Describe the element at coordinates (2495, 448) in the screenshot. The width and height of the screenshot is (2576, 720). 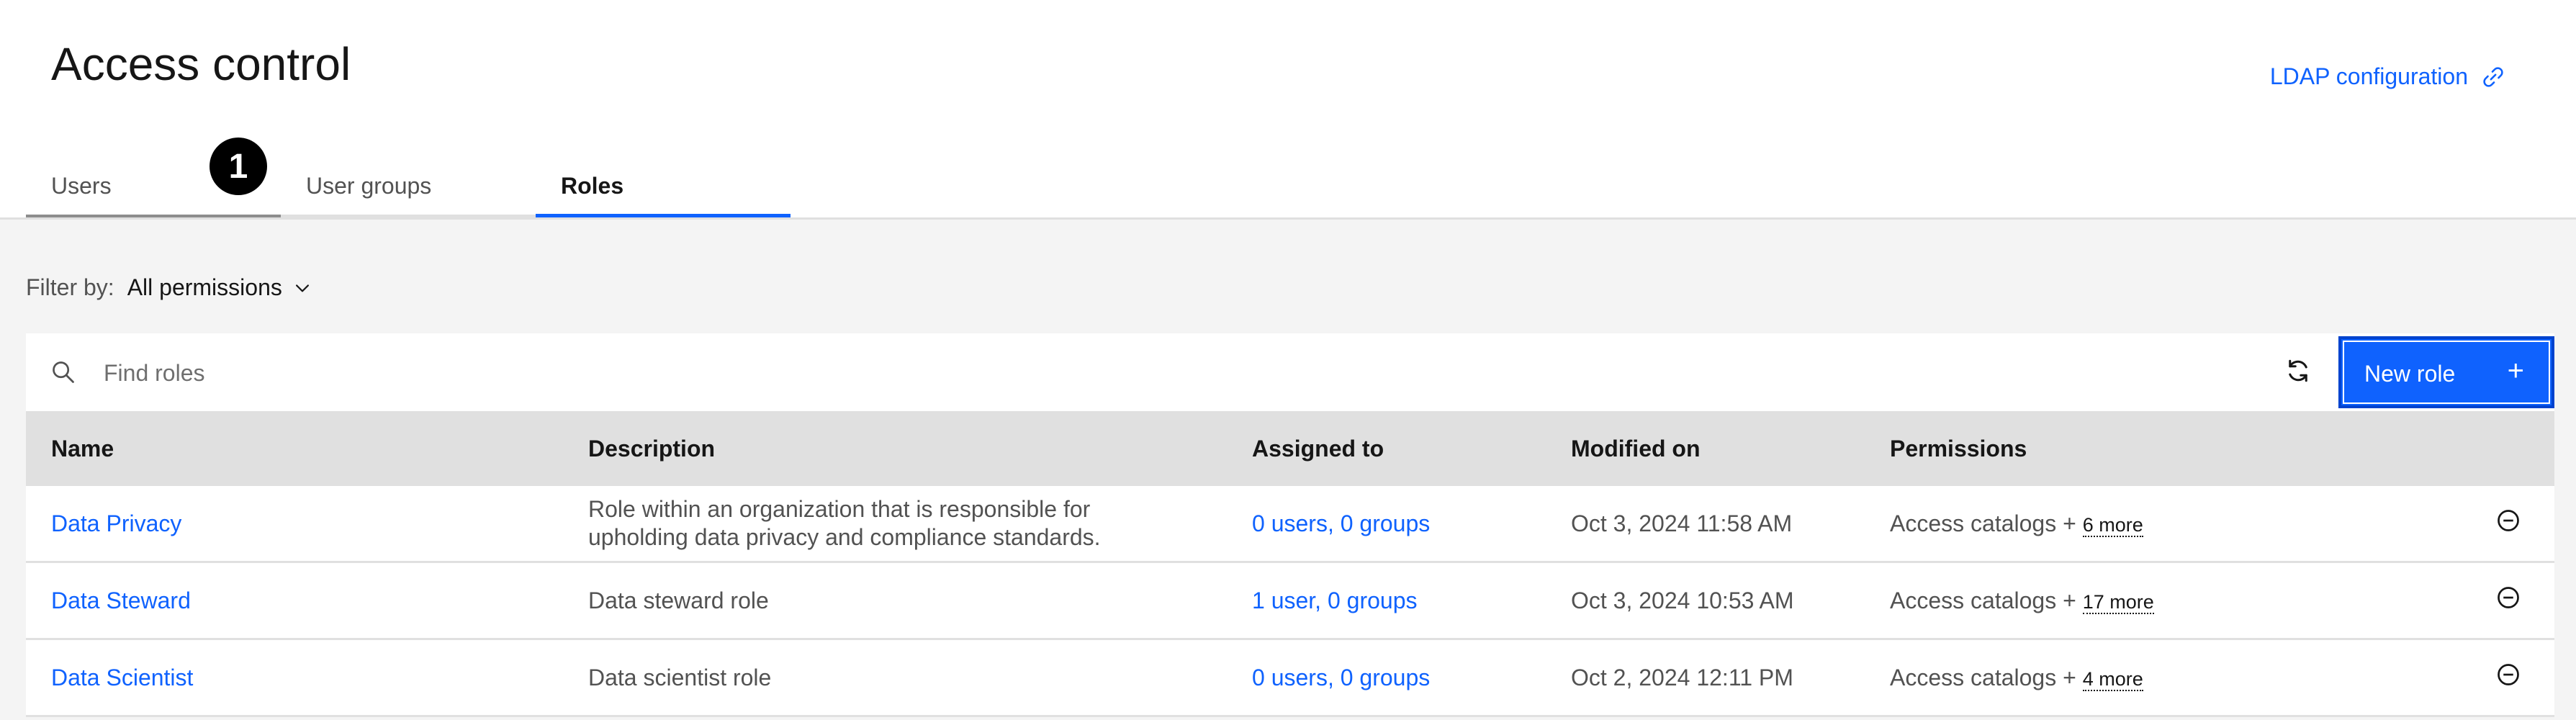
I see `column-header-actions` at that location.